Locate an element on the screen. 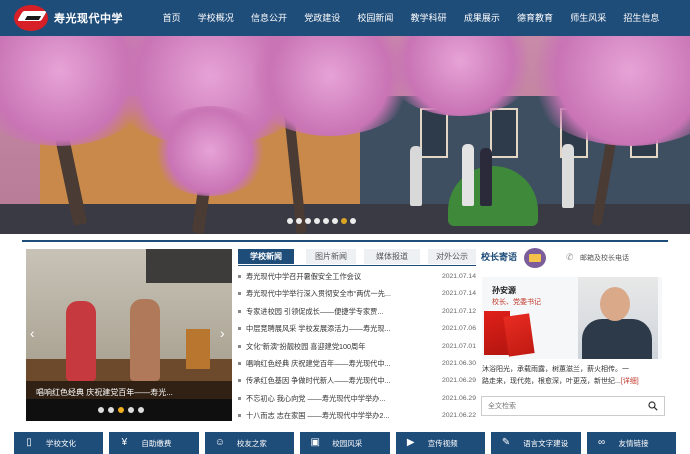 Image resolution: width=690 pixels, height=454 pixels. news-item: 不忘初心 我心向党 ——寿光现代中学举办... 2021.06.29 is located at coordinates (357, 398).